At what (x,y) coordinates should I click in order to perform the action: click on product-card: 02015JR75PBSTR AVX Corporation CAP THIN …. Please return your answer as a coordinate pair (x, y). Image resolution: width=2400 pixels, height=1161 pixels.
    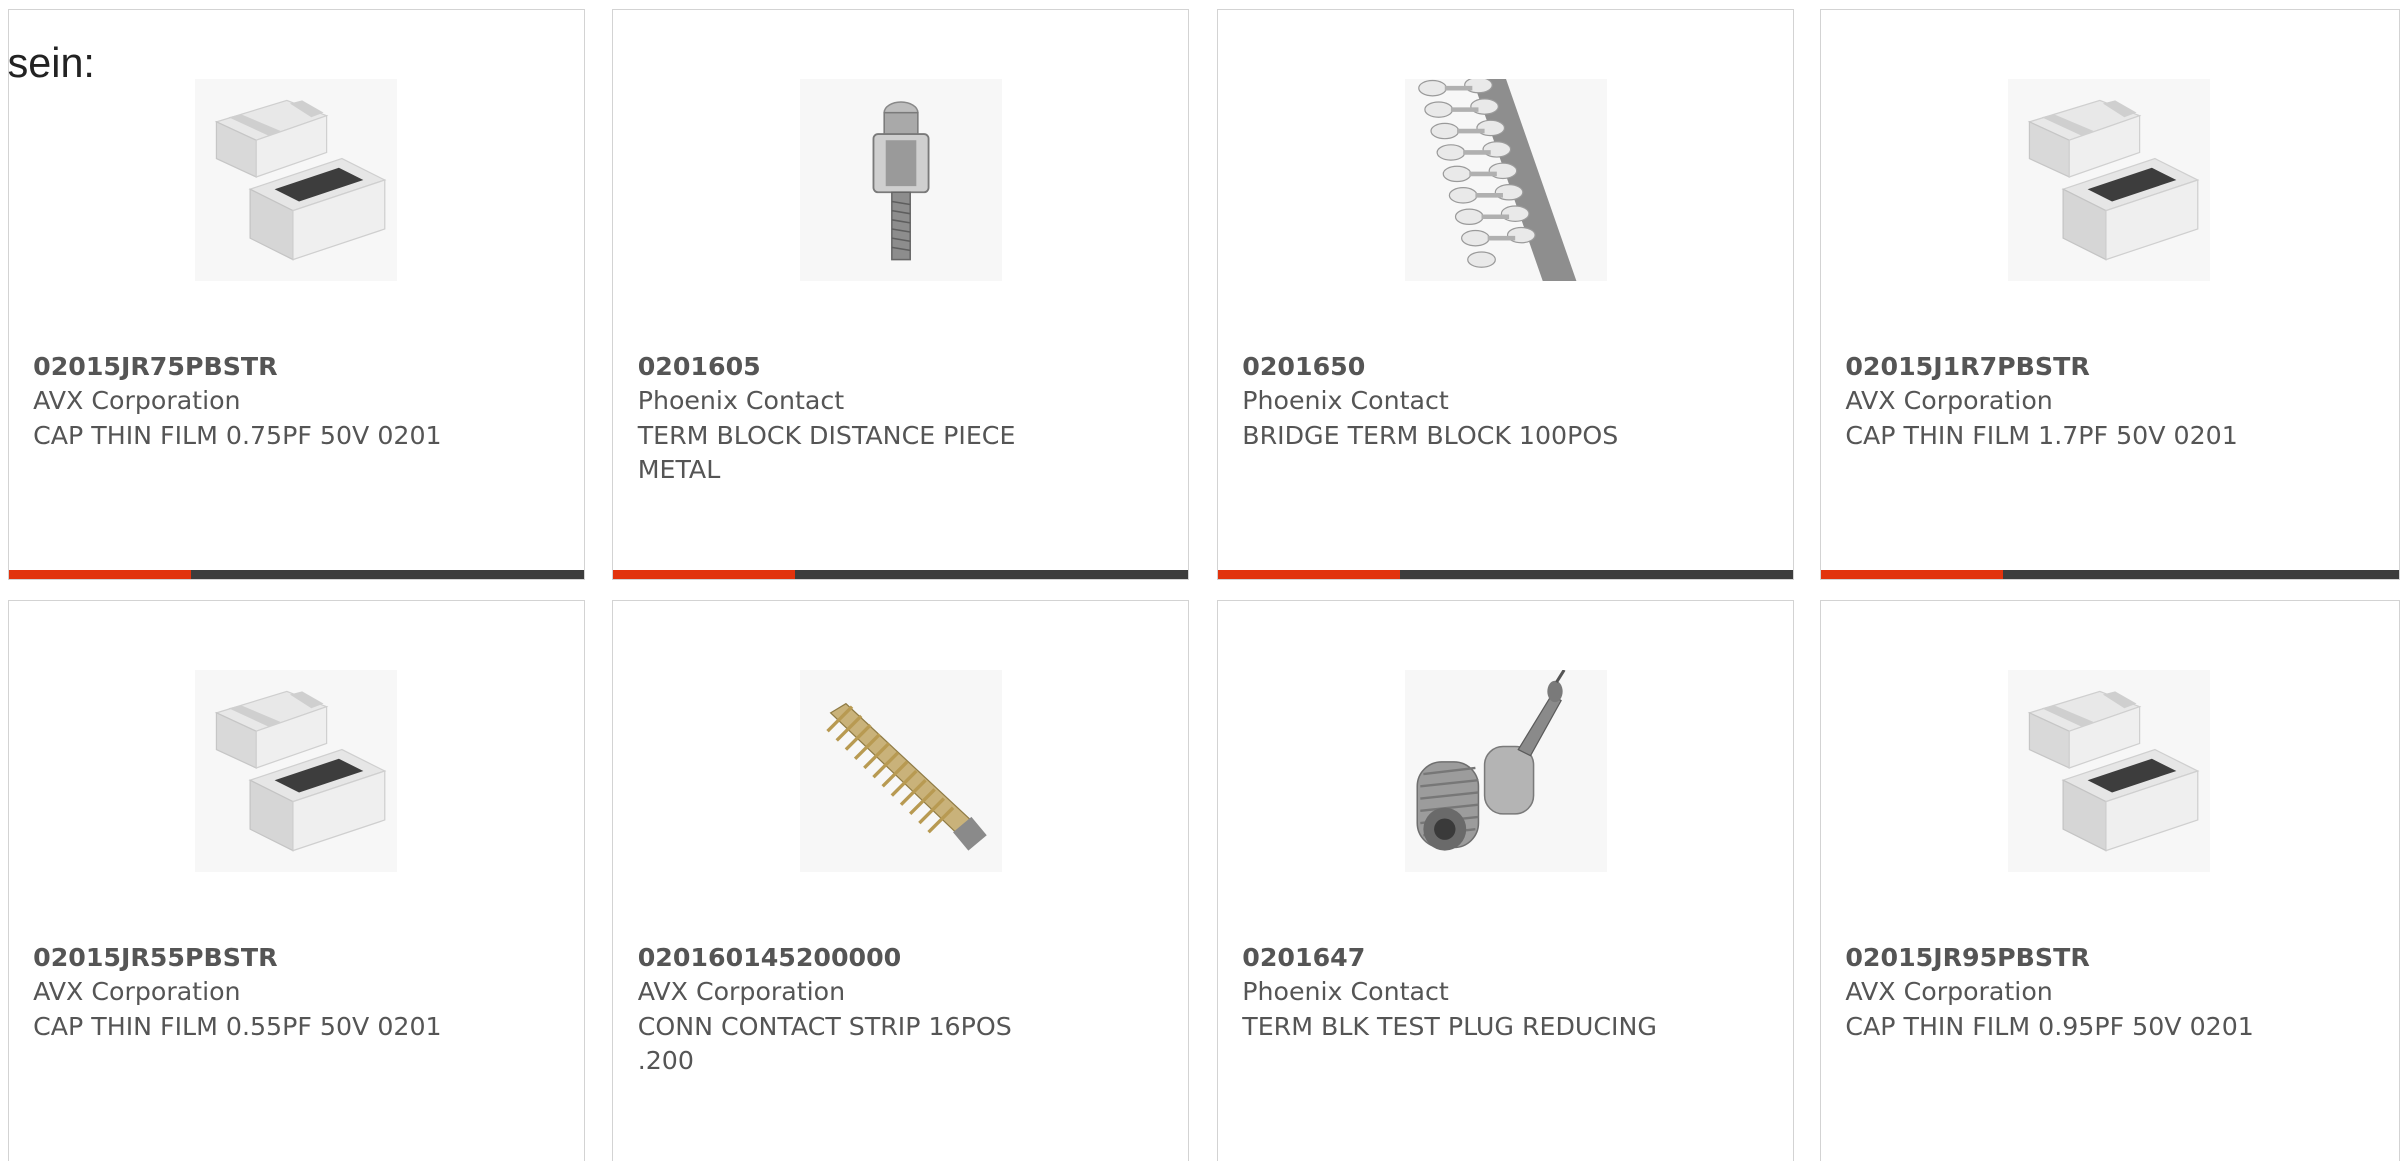
    Looking at the image, I should click on (296, 295).